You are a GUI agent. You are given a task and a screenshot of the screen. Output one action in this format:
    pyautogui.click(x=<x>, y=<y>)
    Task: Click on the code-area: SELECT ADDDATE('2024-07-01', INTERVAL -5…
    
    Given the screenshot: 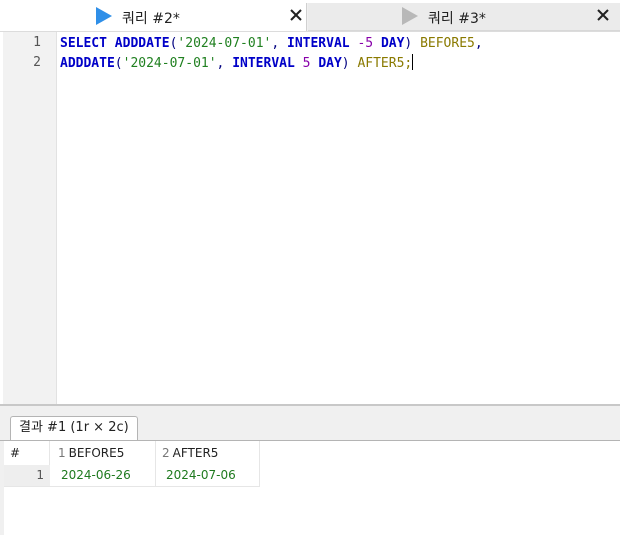 What is the action you would take?
    pyautogui.click(x=271, y=72)
    